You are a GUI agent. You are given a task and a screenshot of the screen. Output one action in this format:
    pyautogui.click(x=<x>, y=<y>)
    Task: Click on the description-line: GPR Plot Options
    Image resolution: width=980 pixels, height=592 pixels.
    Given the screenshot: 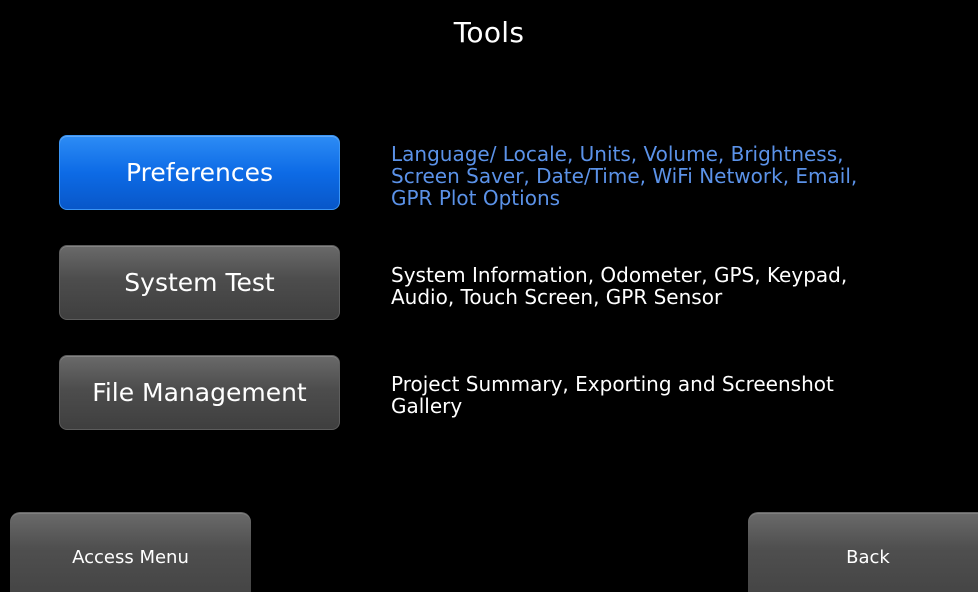 What is the action you would take?
    pyautogui.click(x=476, y=198)
    